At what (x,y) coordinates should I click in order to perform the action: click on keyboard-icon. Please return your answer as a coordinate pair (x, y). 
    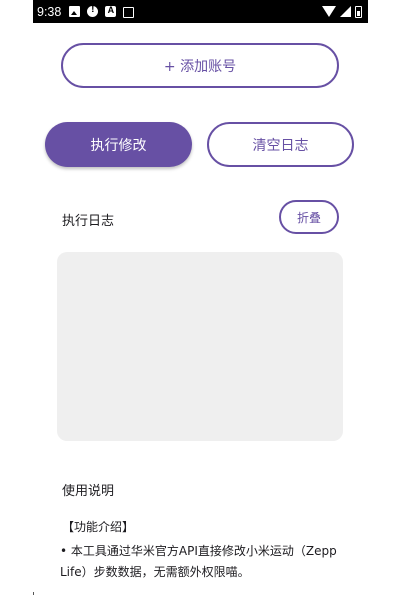
    Looking at the image, I should click on (129, 12).